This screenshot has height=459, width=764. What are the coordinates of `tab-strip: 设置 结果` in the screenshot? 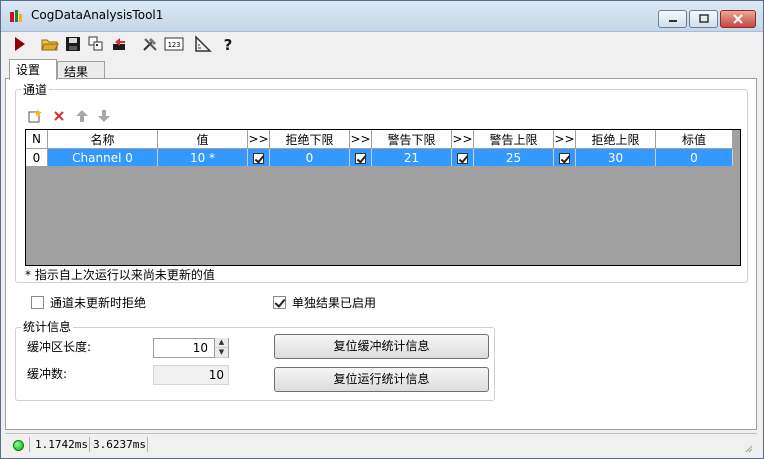 It's located at (382, 69).